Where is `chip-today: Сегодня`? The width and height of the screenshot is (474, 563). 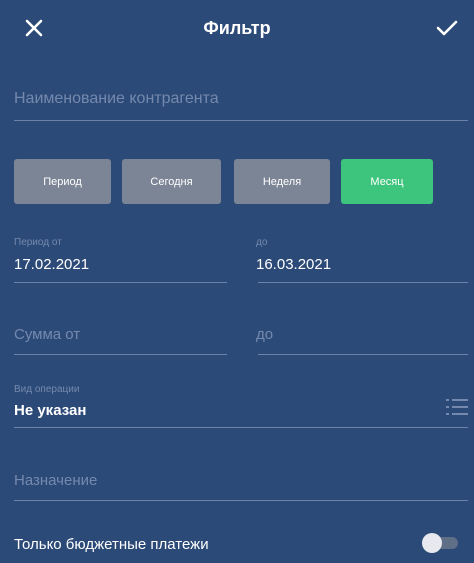 chip-today: Сегодня is located at coordinates (171, 181).